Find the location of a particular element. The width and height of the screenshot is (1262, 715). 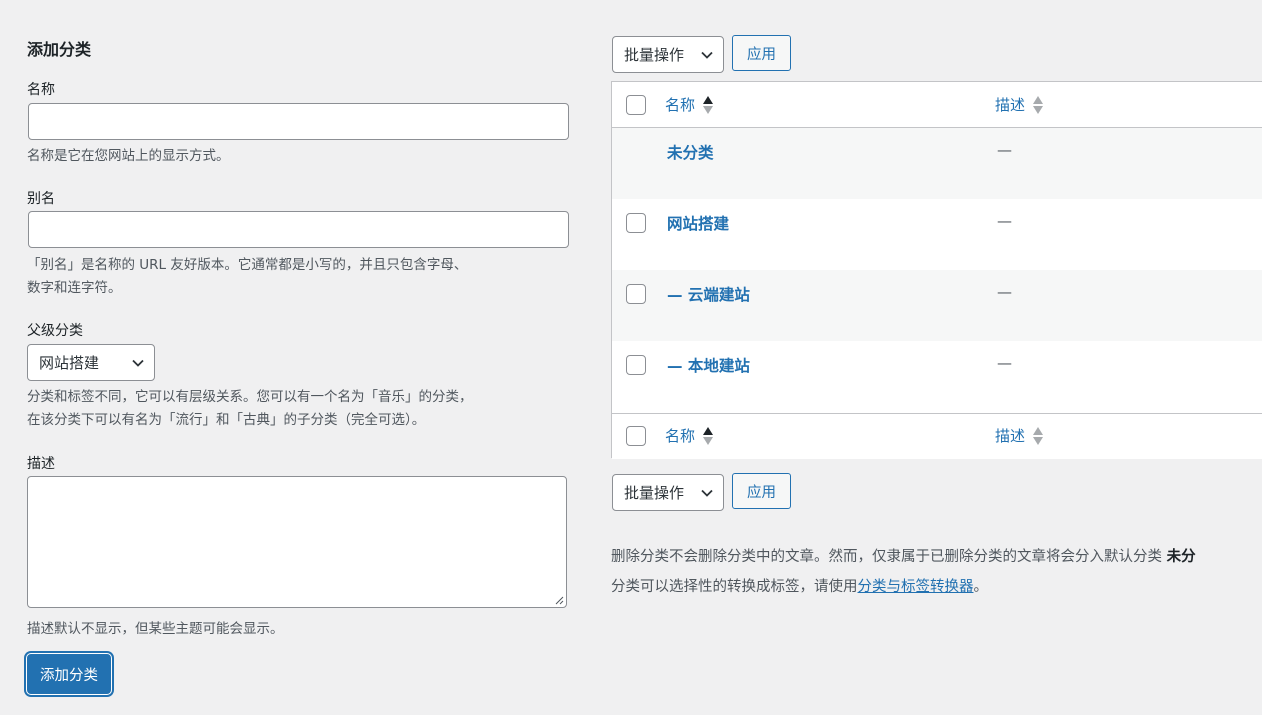

name-input is located at coordinates (298, 121).